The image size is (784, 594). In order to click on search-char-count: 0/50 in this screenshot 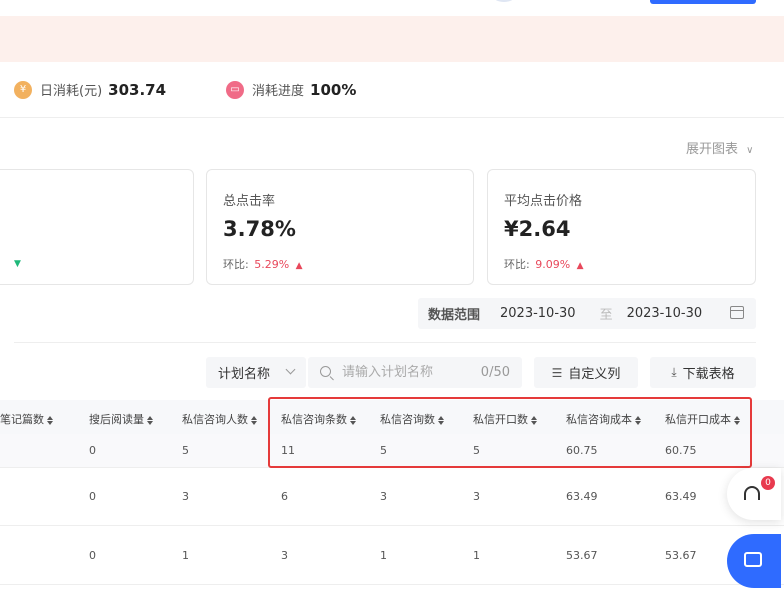, I will do `click(495, 372)`.